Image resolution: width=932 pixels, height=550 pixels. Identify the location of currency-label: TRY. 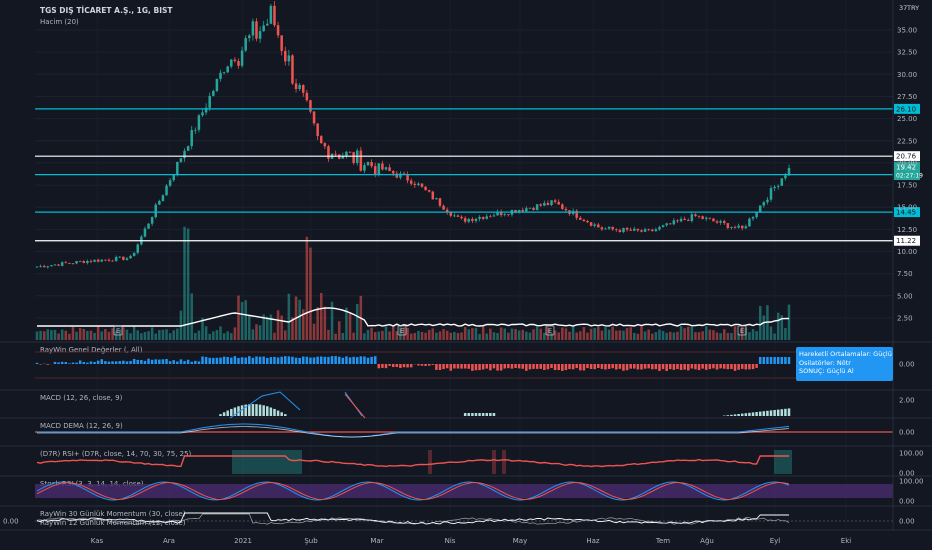
(912, 8).